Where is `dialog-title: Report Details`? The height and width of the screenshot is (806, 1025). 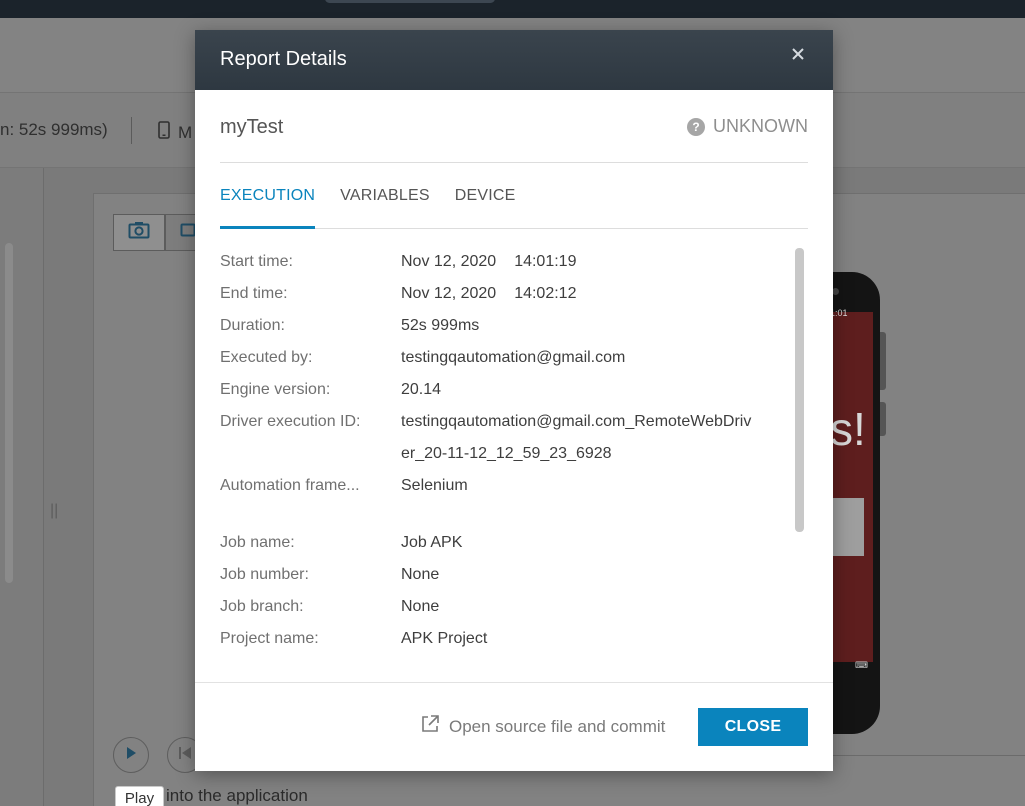 dialog-title: Report Details is located at coordinates (283, 59).